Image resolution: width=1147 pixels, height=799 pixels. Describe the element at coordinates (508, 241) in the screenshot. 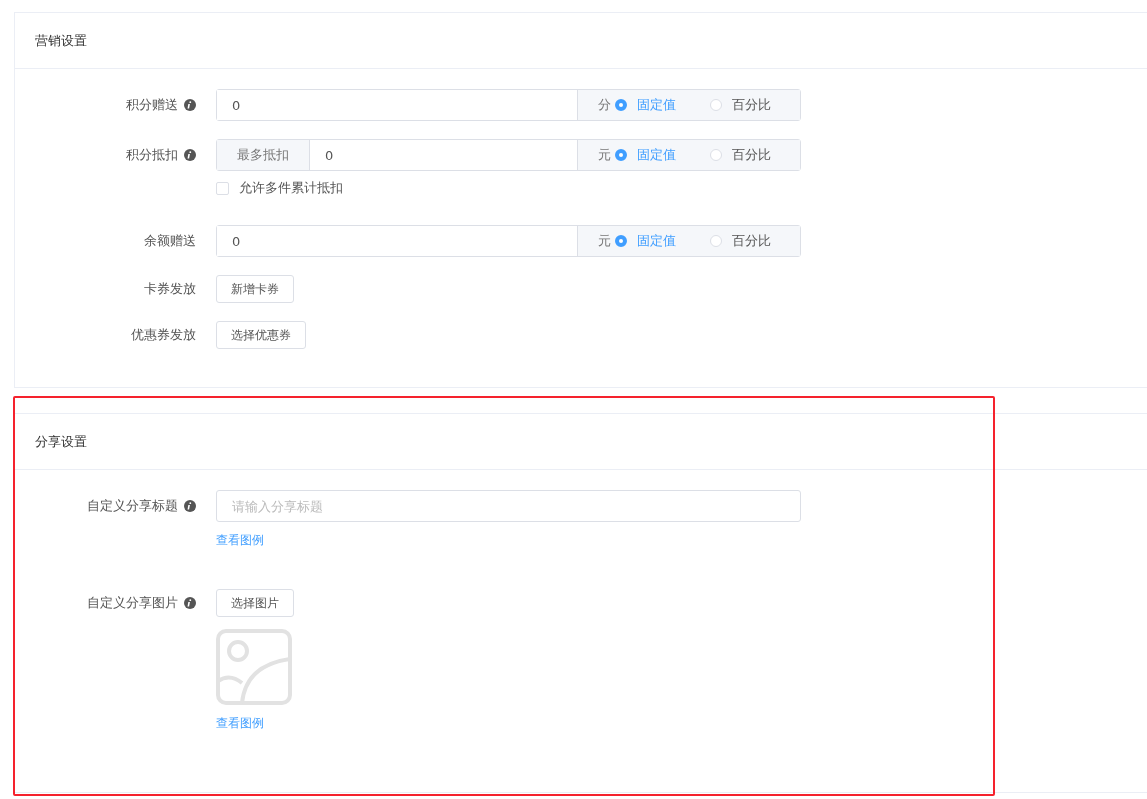

I see `input-group: 0 元 固定值 百分比` at that location.